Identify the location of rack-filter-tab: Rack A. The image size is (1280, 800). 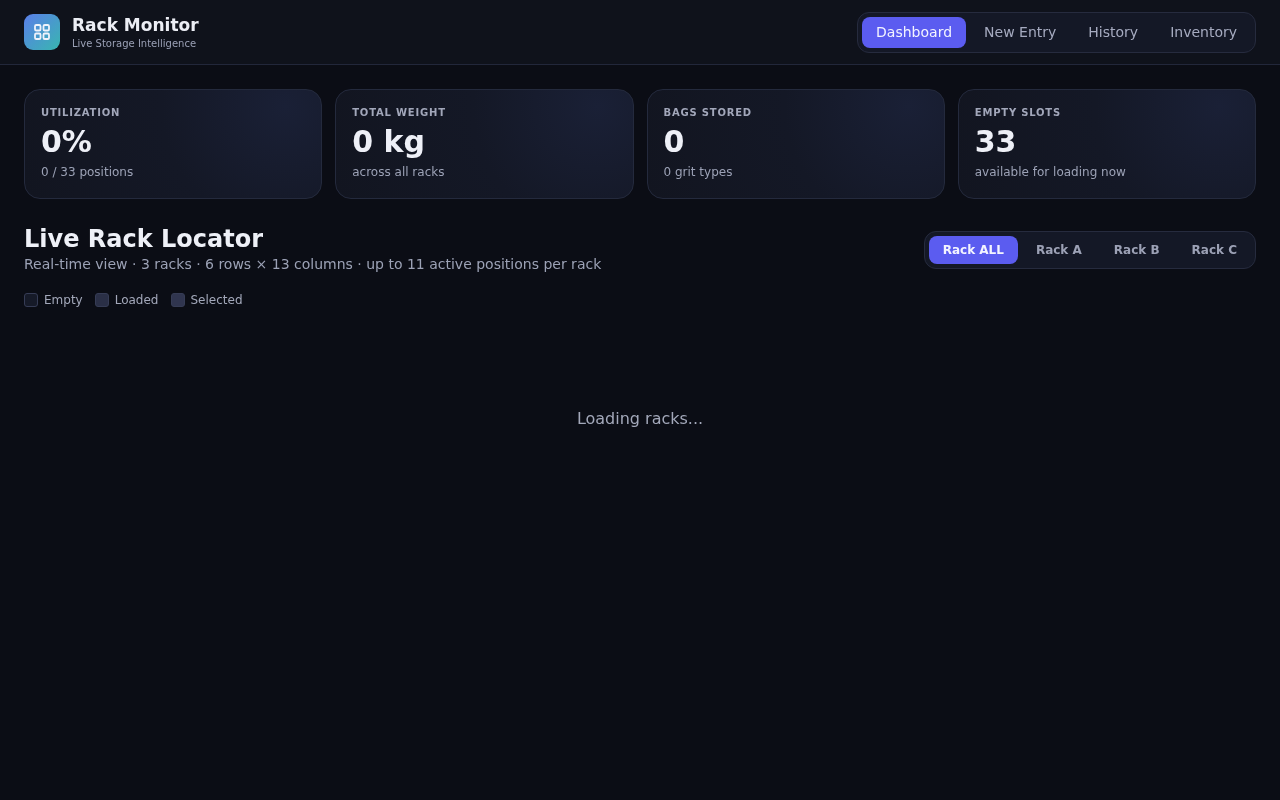
(1058, 250).